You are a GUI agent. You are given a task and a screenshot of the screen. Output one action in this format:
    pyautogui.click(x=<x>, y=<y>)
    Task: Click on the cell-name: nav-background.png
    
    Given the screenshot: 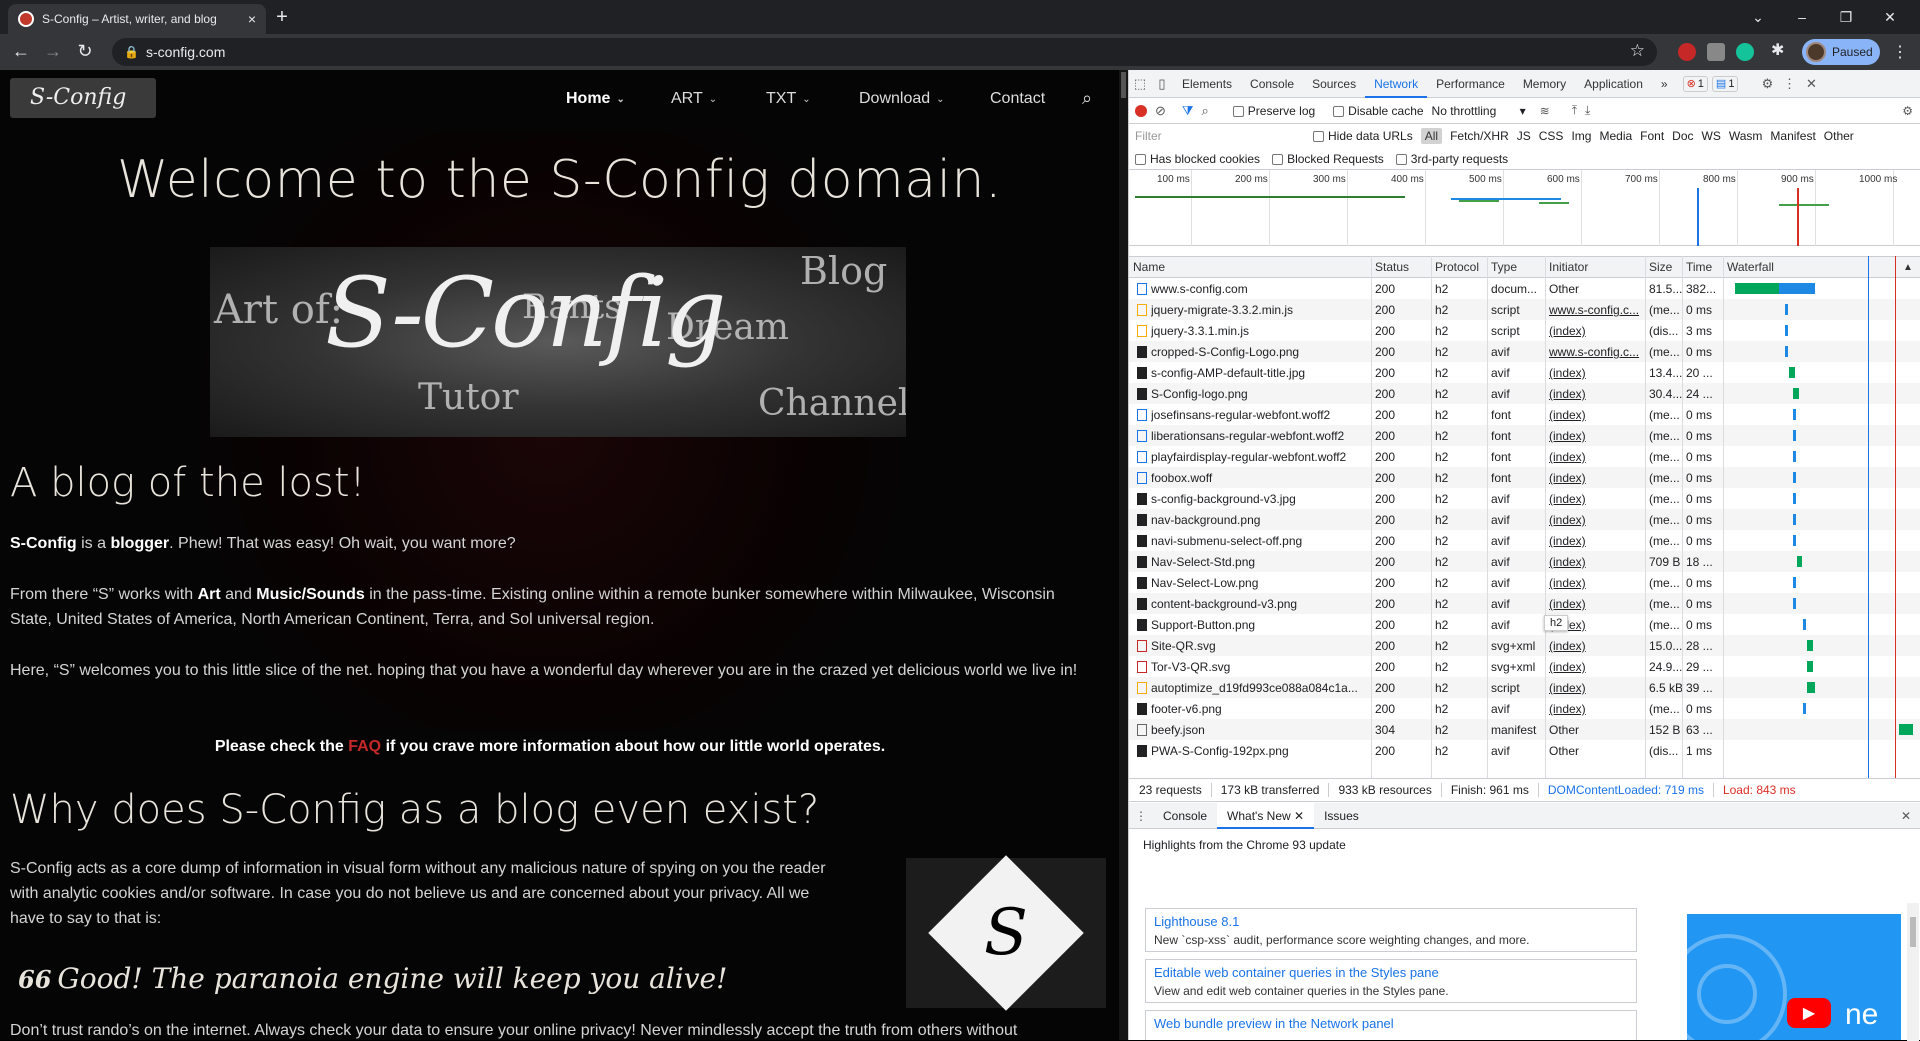 What is the action you would take?
    pyautogui.click(x=1260, y=520)
    